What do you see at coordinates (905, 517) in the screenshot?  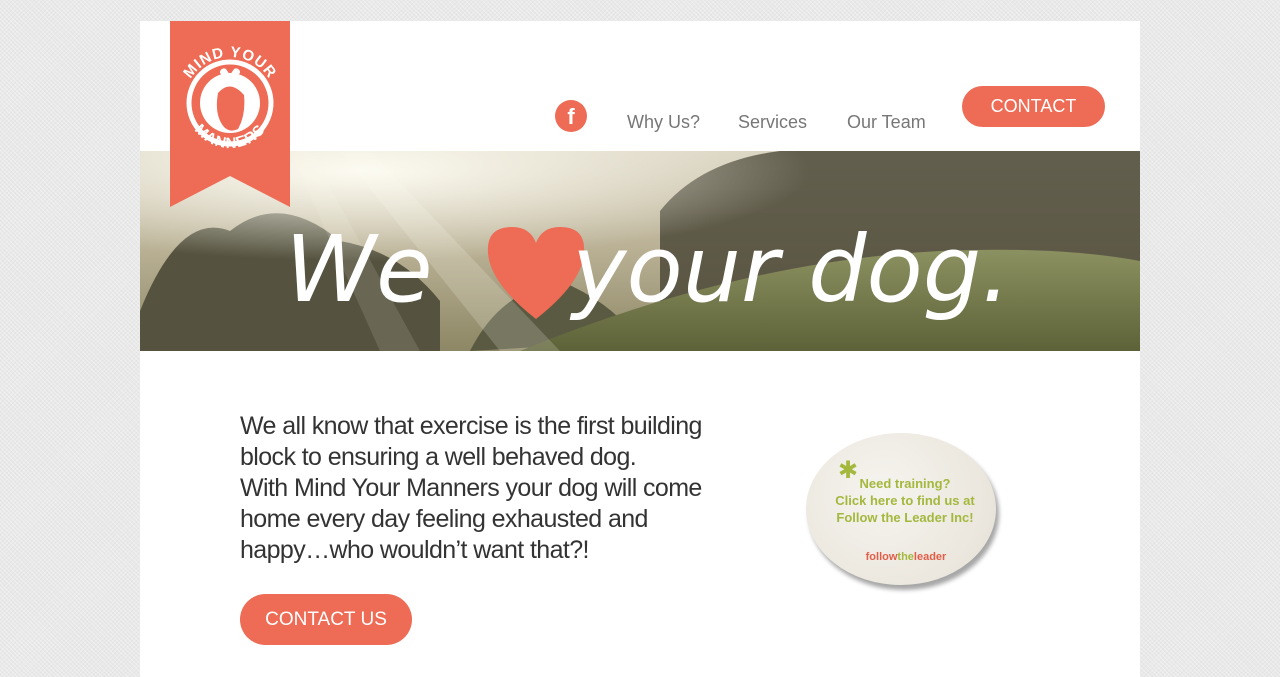 I see `badge-line: Follow the Leader Inc!` at bounding box center [905, 517].